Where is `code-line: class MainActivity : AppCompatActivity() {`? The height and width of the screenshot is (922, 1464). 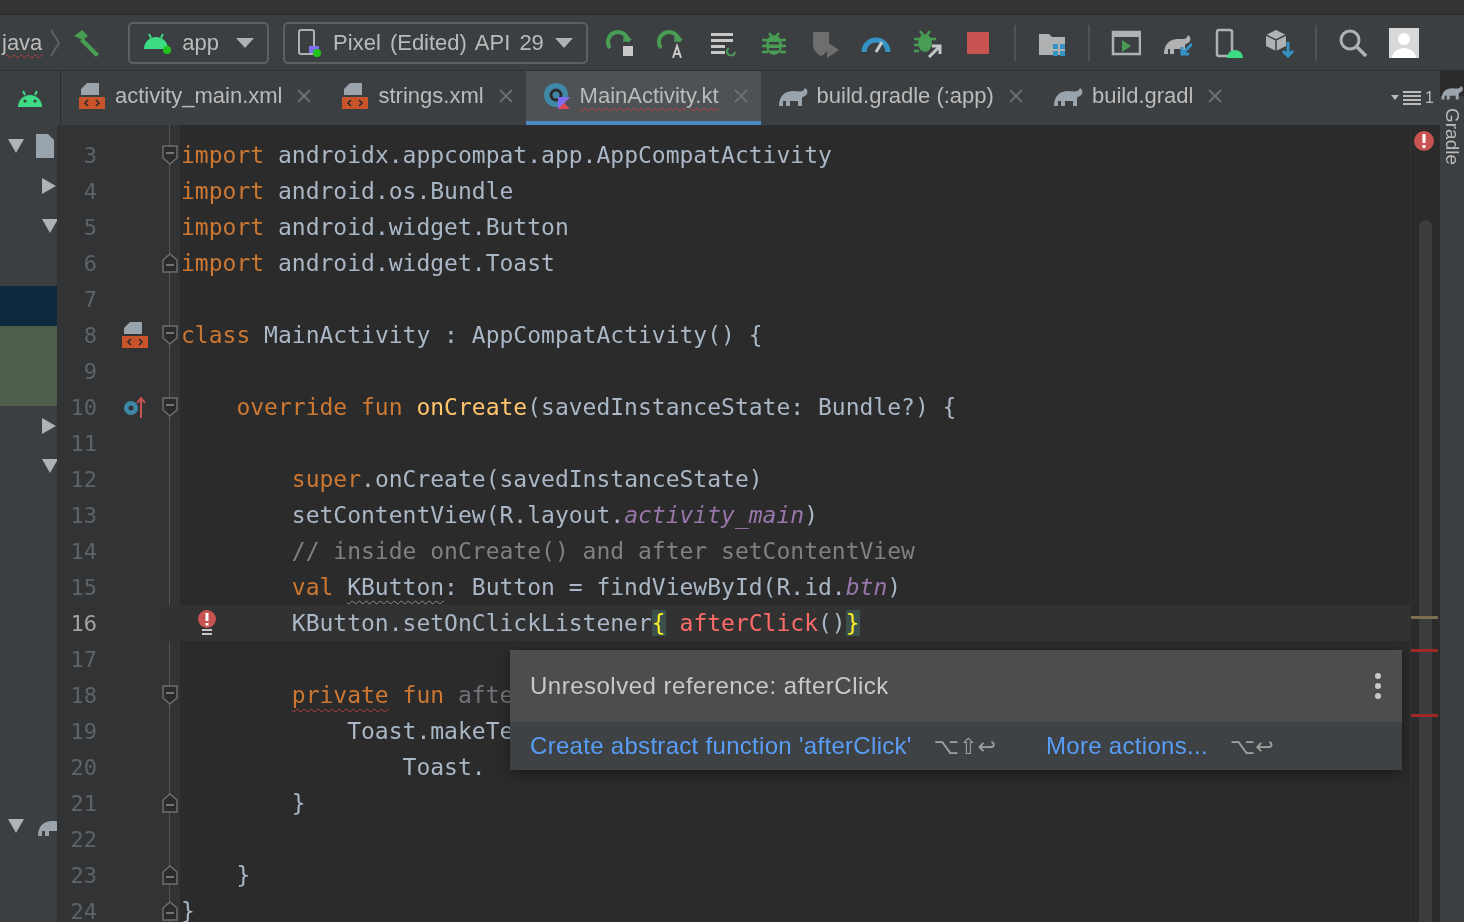 code-line: class MainActivity : AppCompatActivity() { is located at coordinates (472, 335).